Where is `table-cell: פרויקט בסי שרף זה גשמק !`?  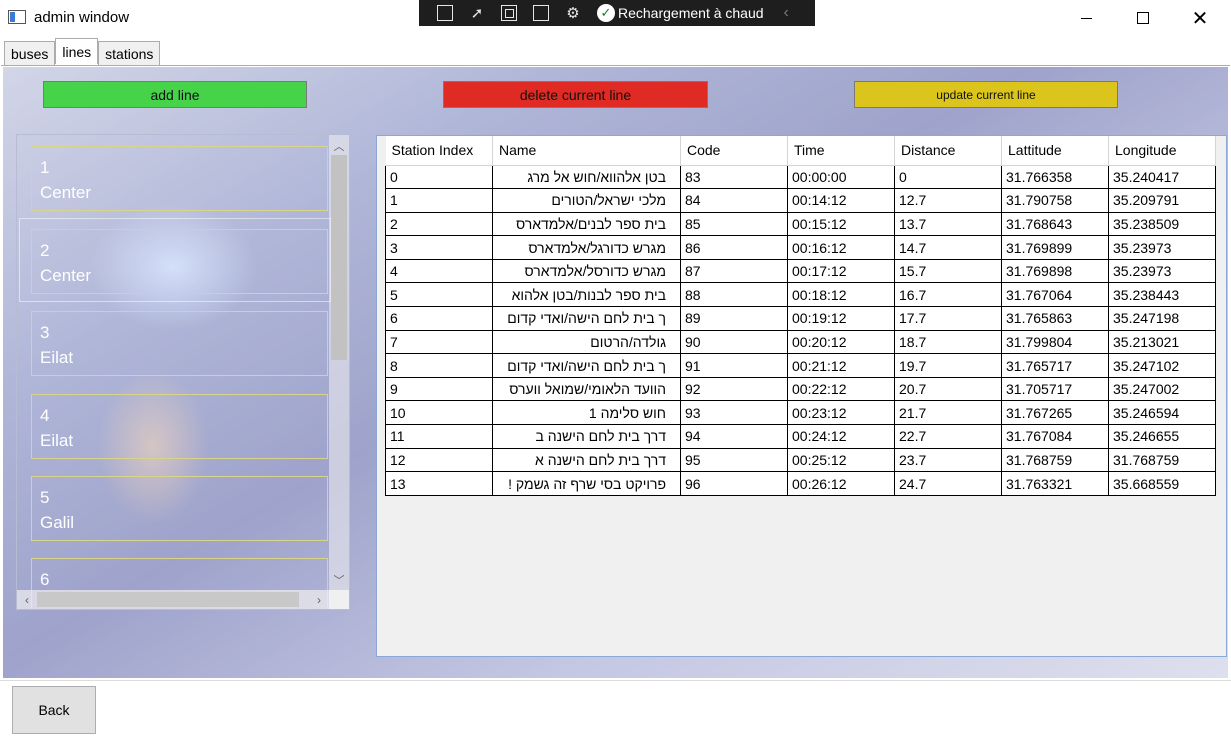 table-cell: פרויקט בסי שרף זה גשמק ! is located at coordinates (586, 483).